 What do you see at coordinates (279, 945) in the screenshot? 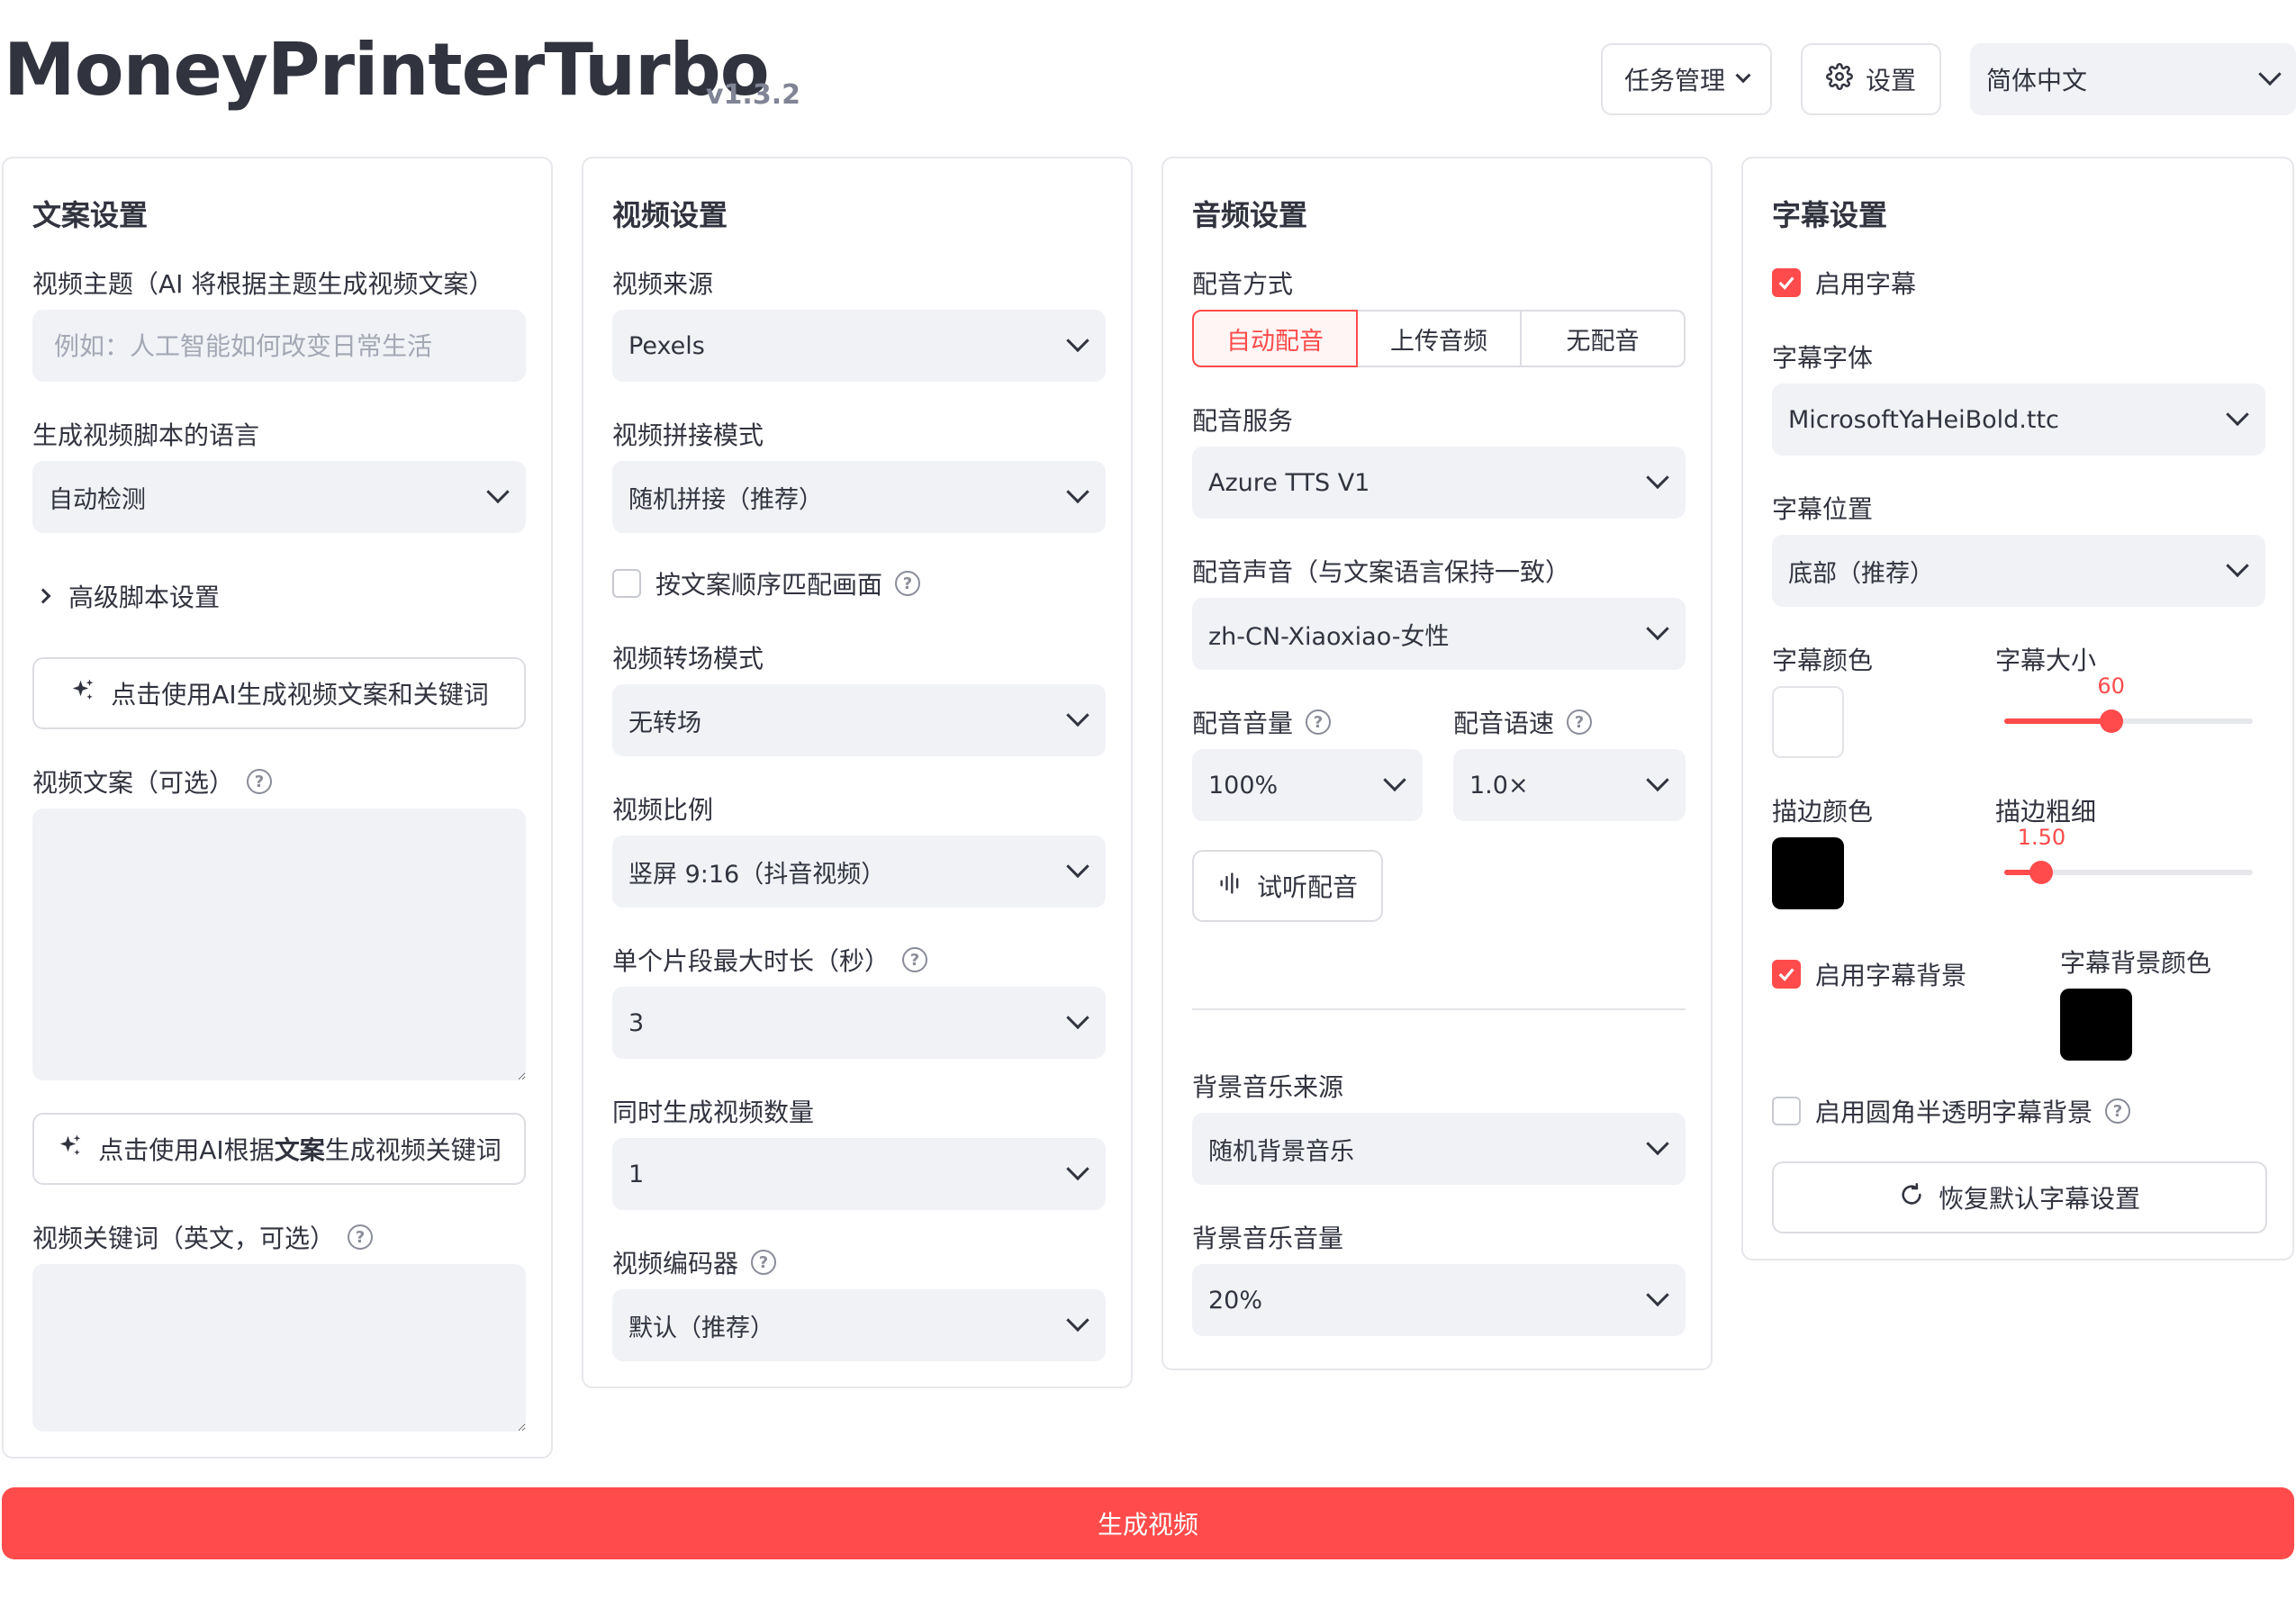
I see `script-textarea` at bounding box center [279, 945].